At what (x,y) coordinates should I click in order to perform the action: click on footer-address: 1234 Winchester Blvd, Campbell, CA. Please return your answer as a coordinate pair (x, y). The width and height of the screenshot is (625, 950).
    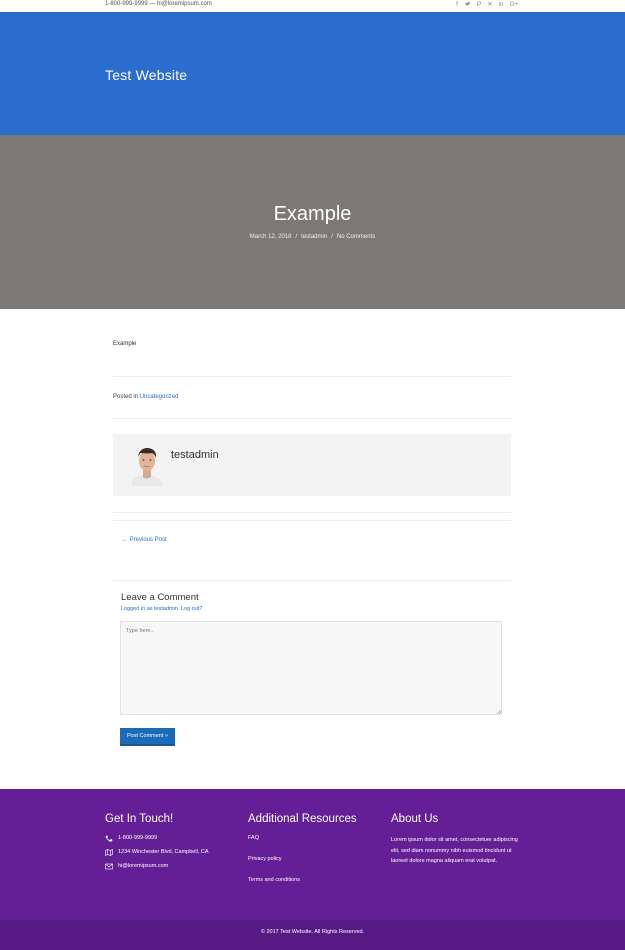
    Looking at the image, I should click on (157, 852).